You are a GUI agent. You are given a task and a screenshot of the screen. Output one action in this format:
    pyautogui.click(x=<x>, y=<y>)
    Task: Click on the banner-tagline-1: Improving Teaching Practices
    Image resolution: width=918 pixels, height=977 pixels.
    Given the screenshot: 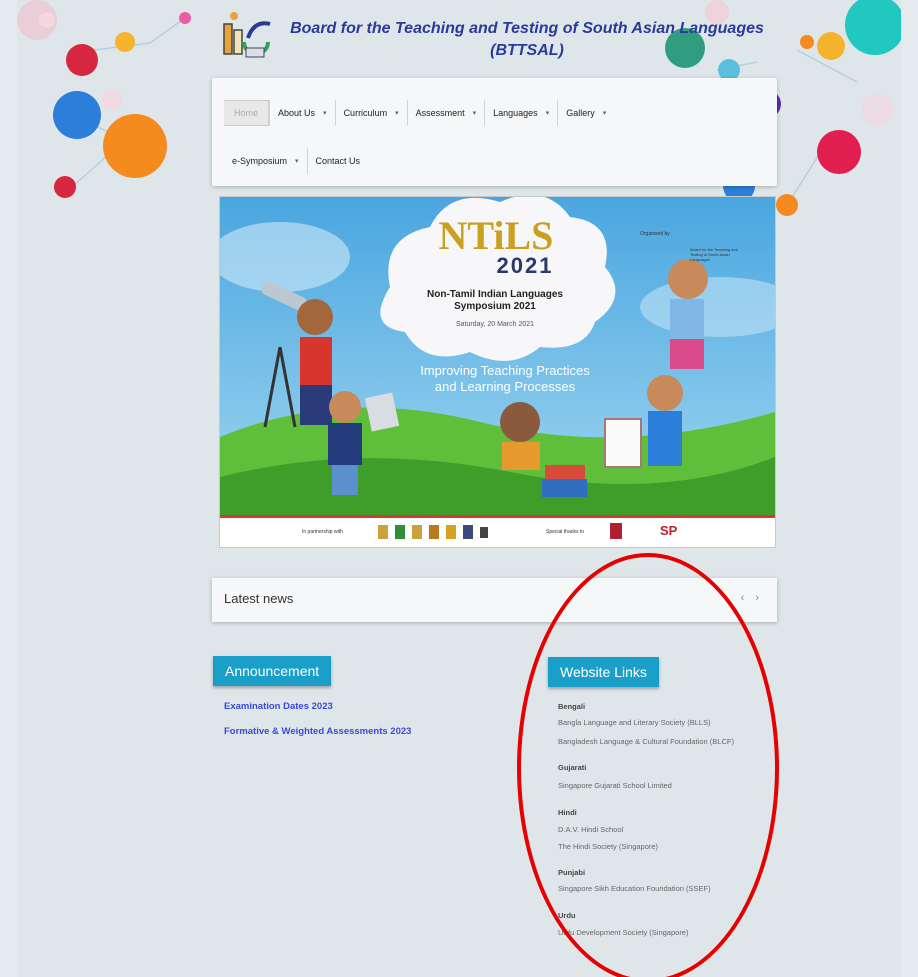 What is the action you would take?
    pyautogui.click(x=505, y=370)
    